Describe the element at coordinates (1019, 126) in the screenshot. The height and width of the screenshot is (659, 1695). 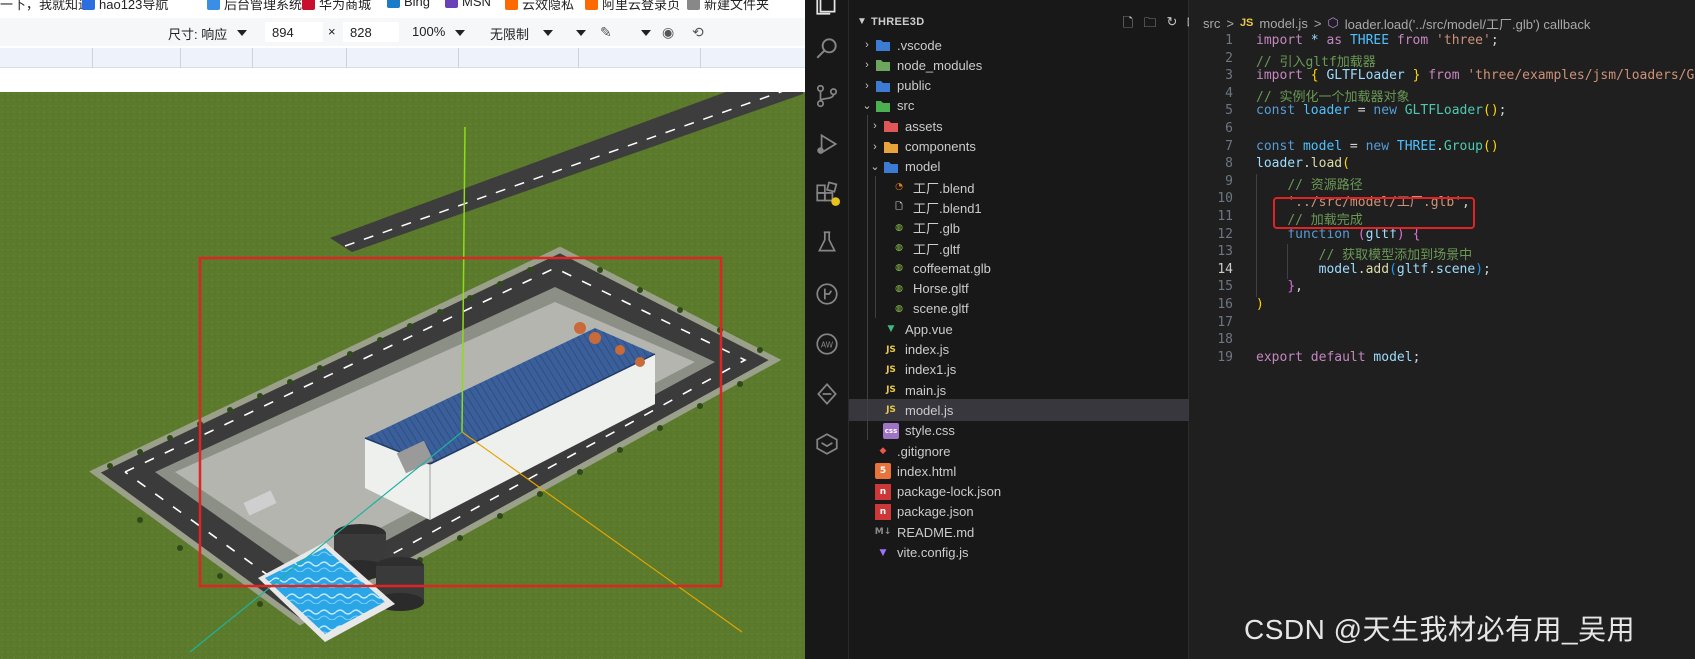
I see `tree-folder: › assets` at that location.